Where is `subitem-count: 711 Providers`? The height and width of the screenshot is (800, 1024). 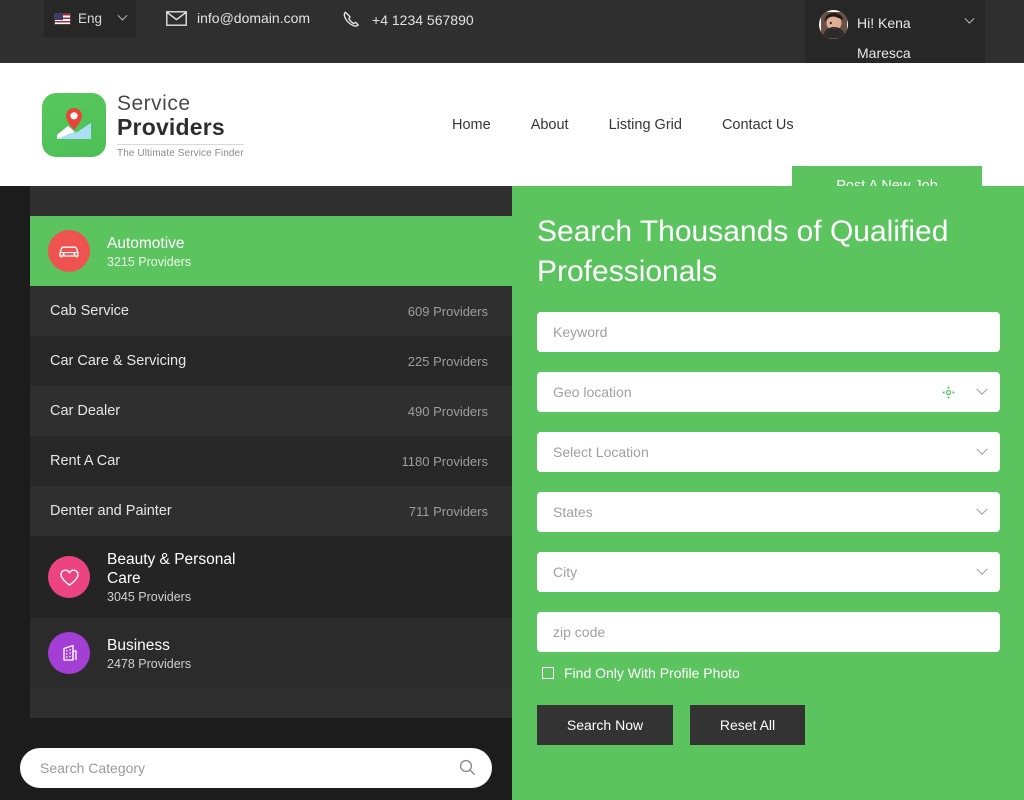 subitem-count: 711 Providers is located at coordinates (448, 511).